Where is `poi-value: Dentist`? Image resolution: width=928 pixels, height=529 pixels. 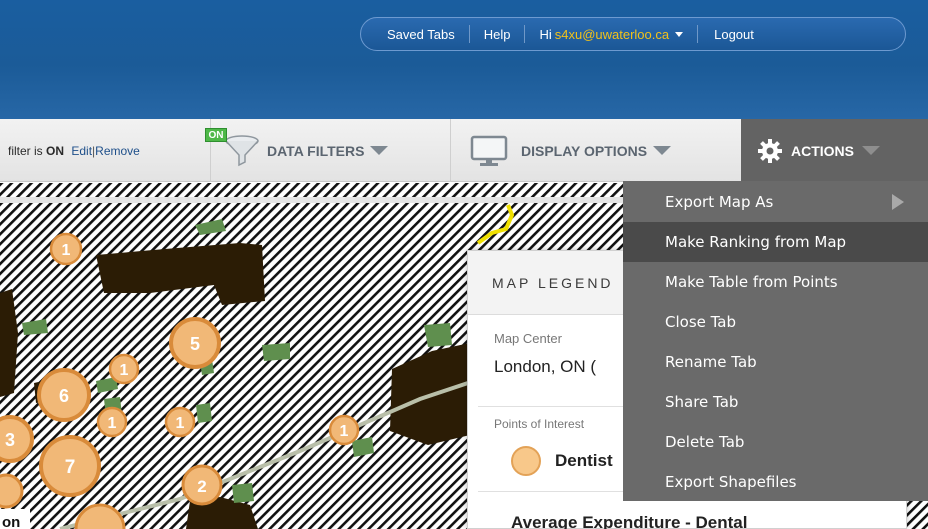
poi-value: Dentist is located at coordinates (584, 460).